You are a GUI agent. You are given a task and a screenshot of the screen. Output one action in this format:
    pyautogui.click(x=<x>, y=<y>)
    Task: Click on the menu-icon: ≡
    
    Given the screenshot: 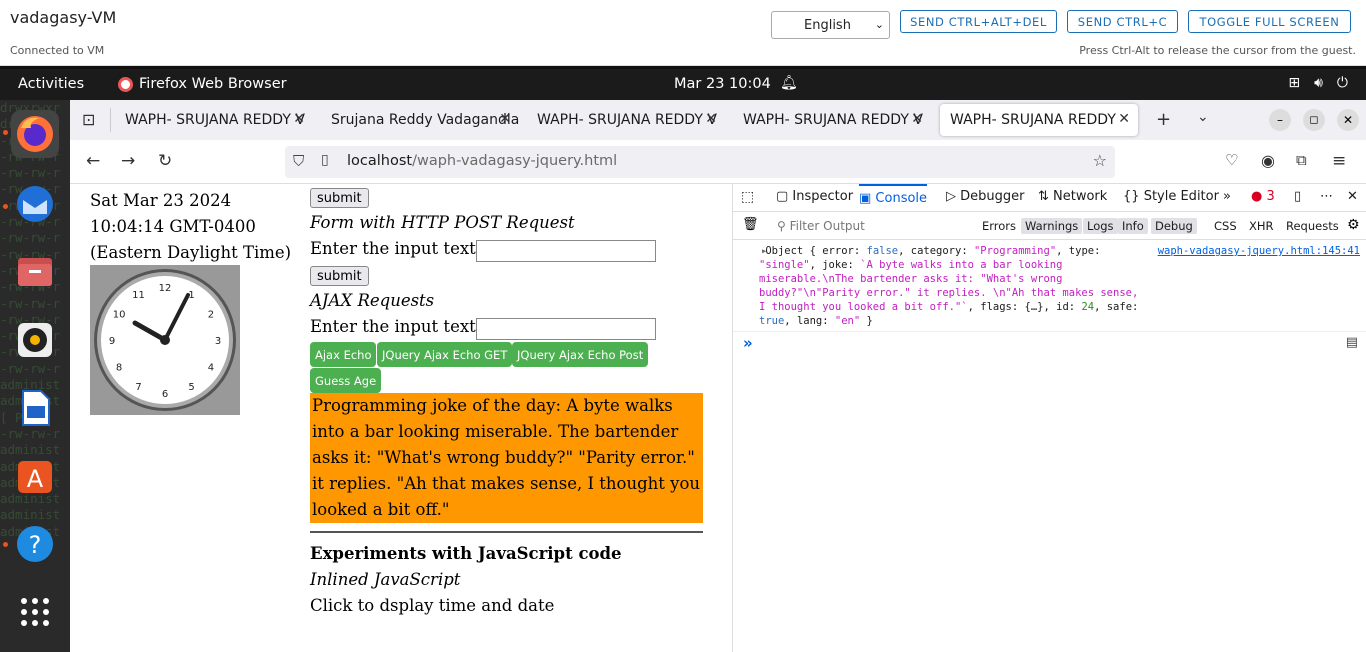 What is the action you would take?
    pyautogui.click(x=1339, y=161)
    